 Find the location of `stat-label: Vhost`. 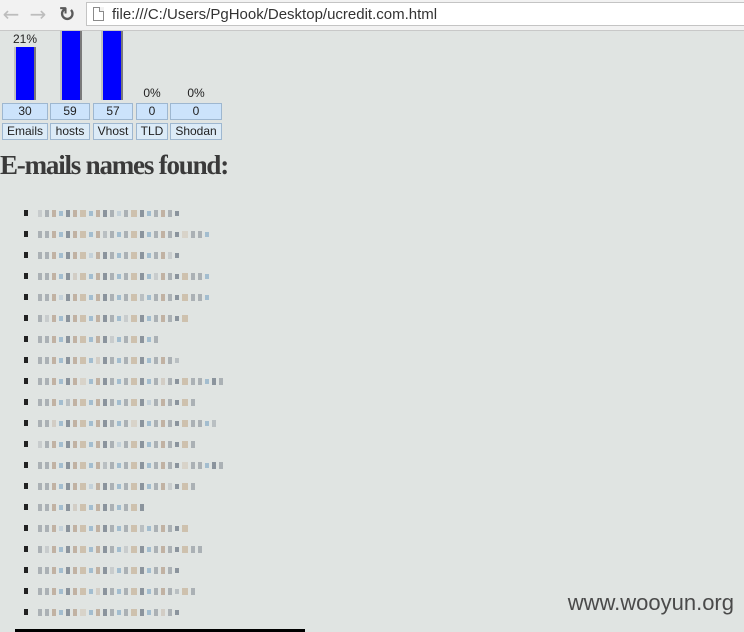

stat-label: Vhost is located at coordinates (113, 131).